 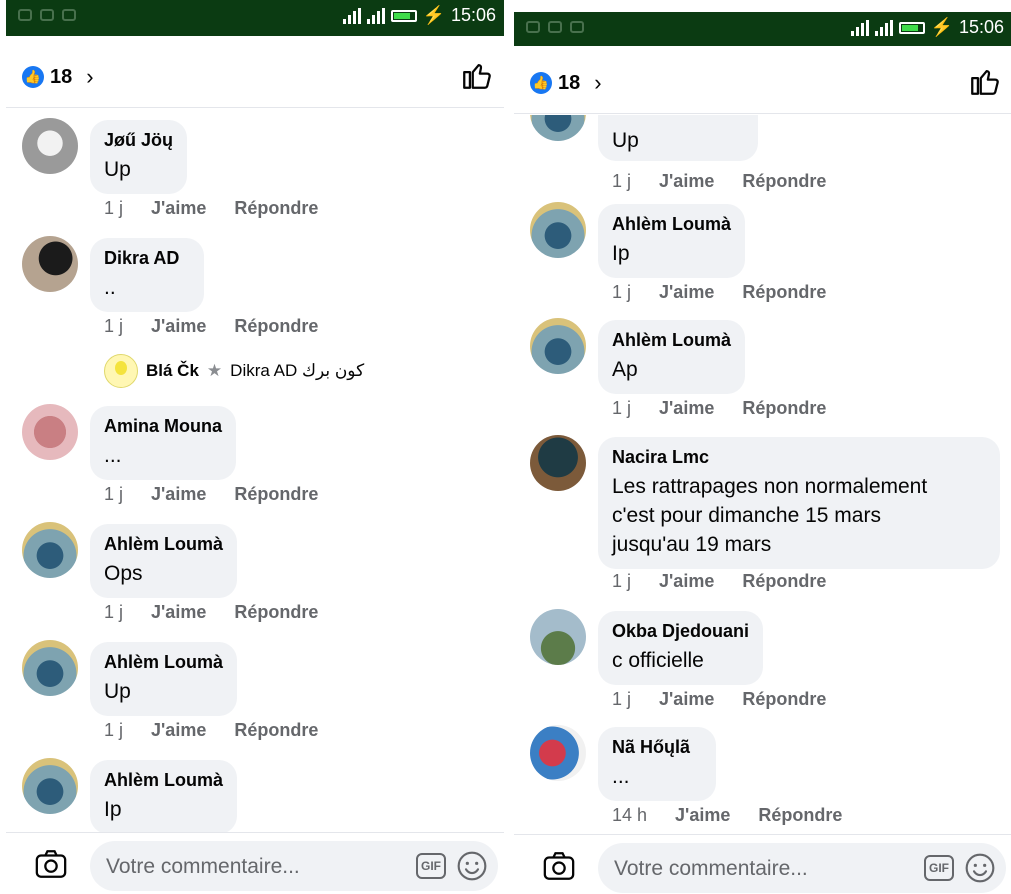 I want to click on clock: 15:06, so click(x=981, y=27).